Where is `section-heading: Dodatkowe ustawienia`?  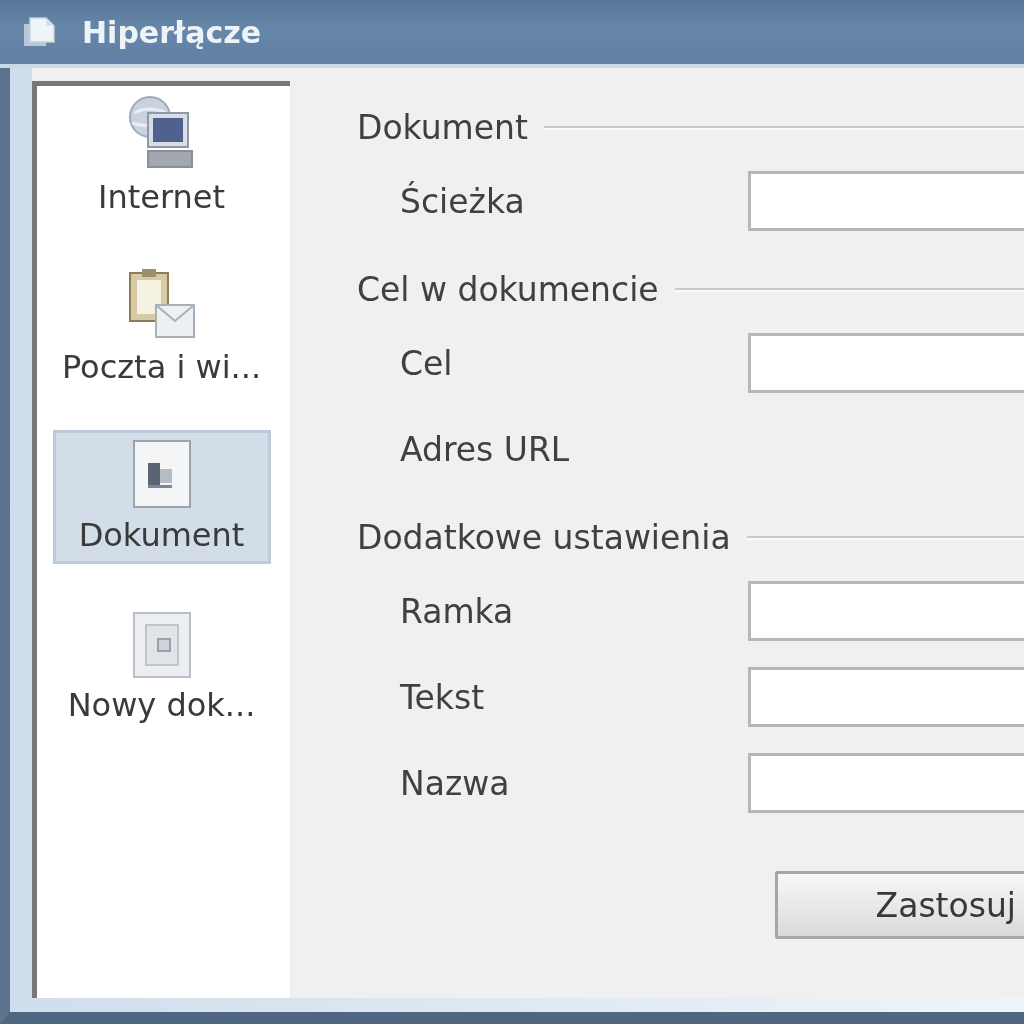 section-heading: Dodatkowe ustawienia is located at coordinates (544, 537).